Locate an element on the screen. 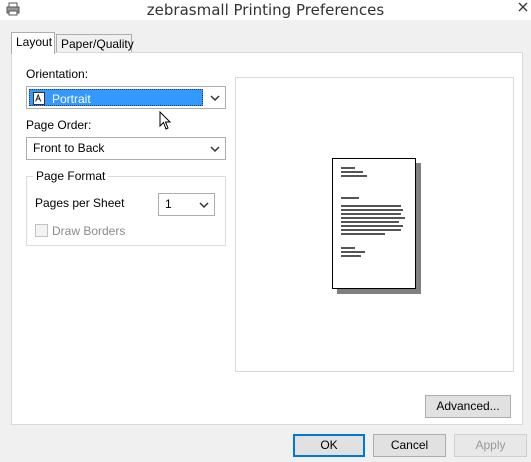 The width and height of the screenshot is (531, 462). orientation-label: Orientation: is located at coordinates (57, 74).